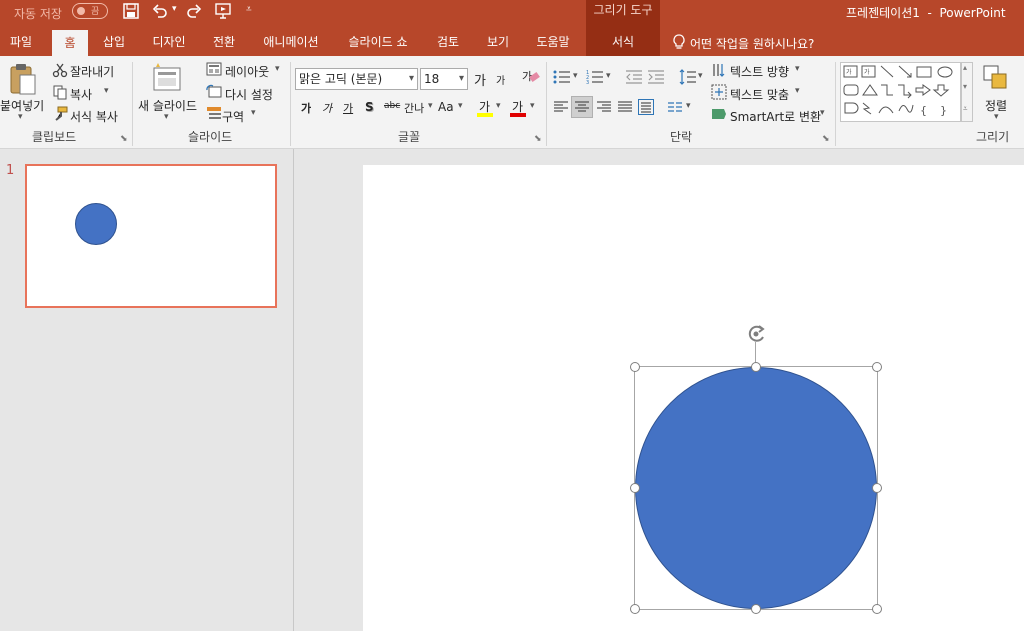 This screenshot has height=631, width=1024. Describe the element at coordinates (561, 107) in the screenshot. I see `align-left-icon` at that location.